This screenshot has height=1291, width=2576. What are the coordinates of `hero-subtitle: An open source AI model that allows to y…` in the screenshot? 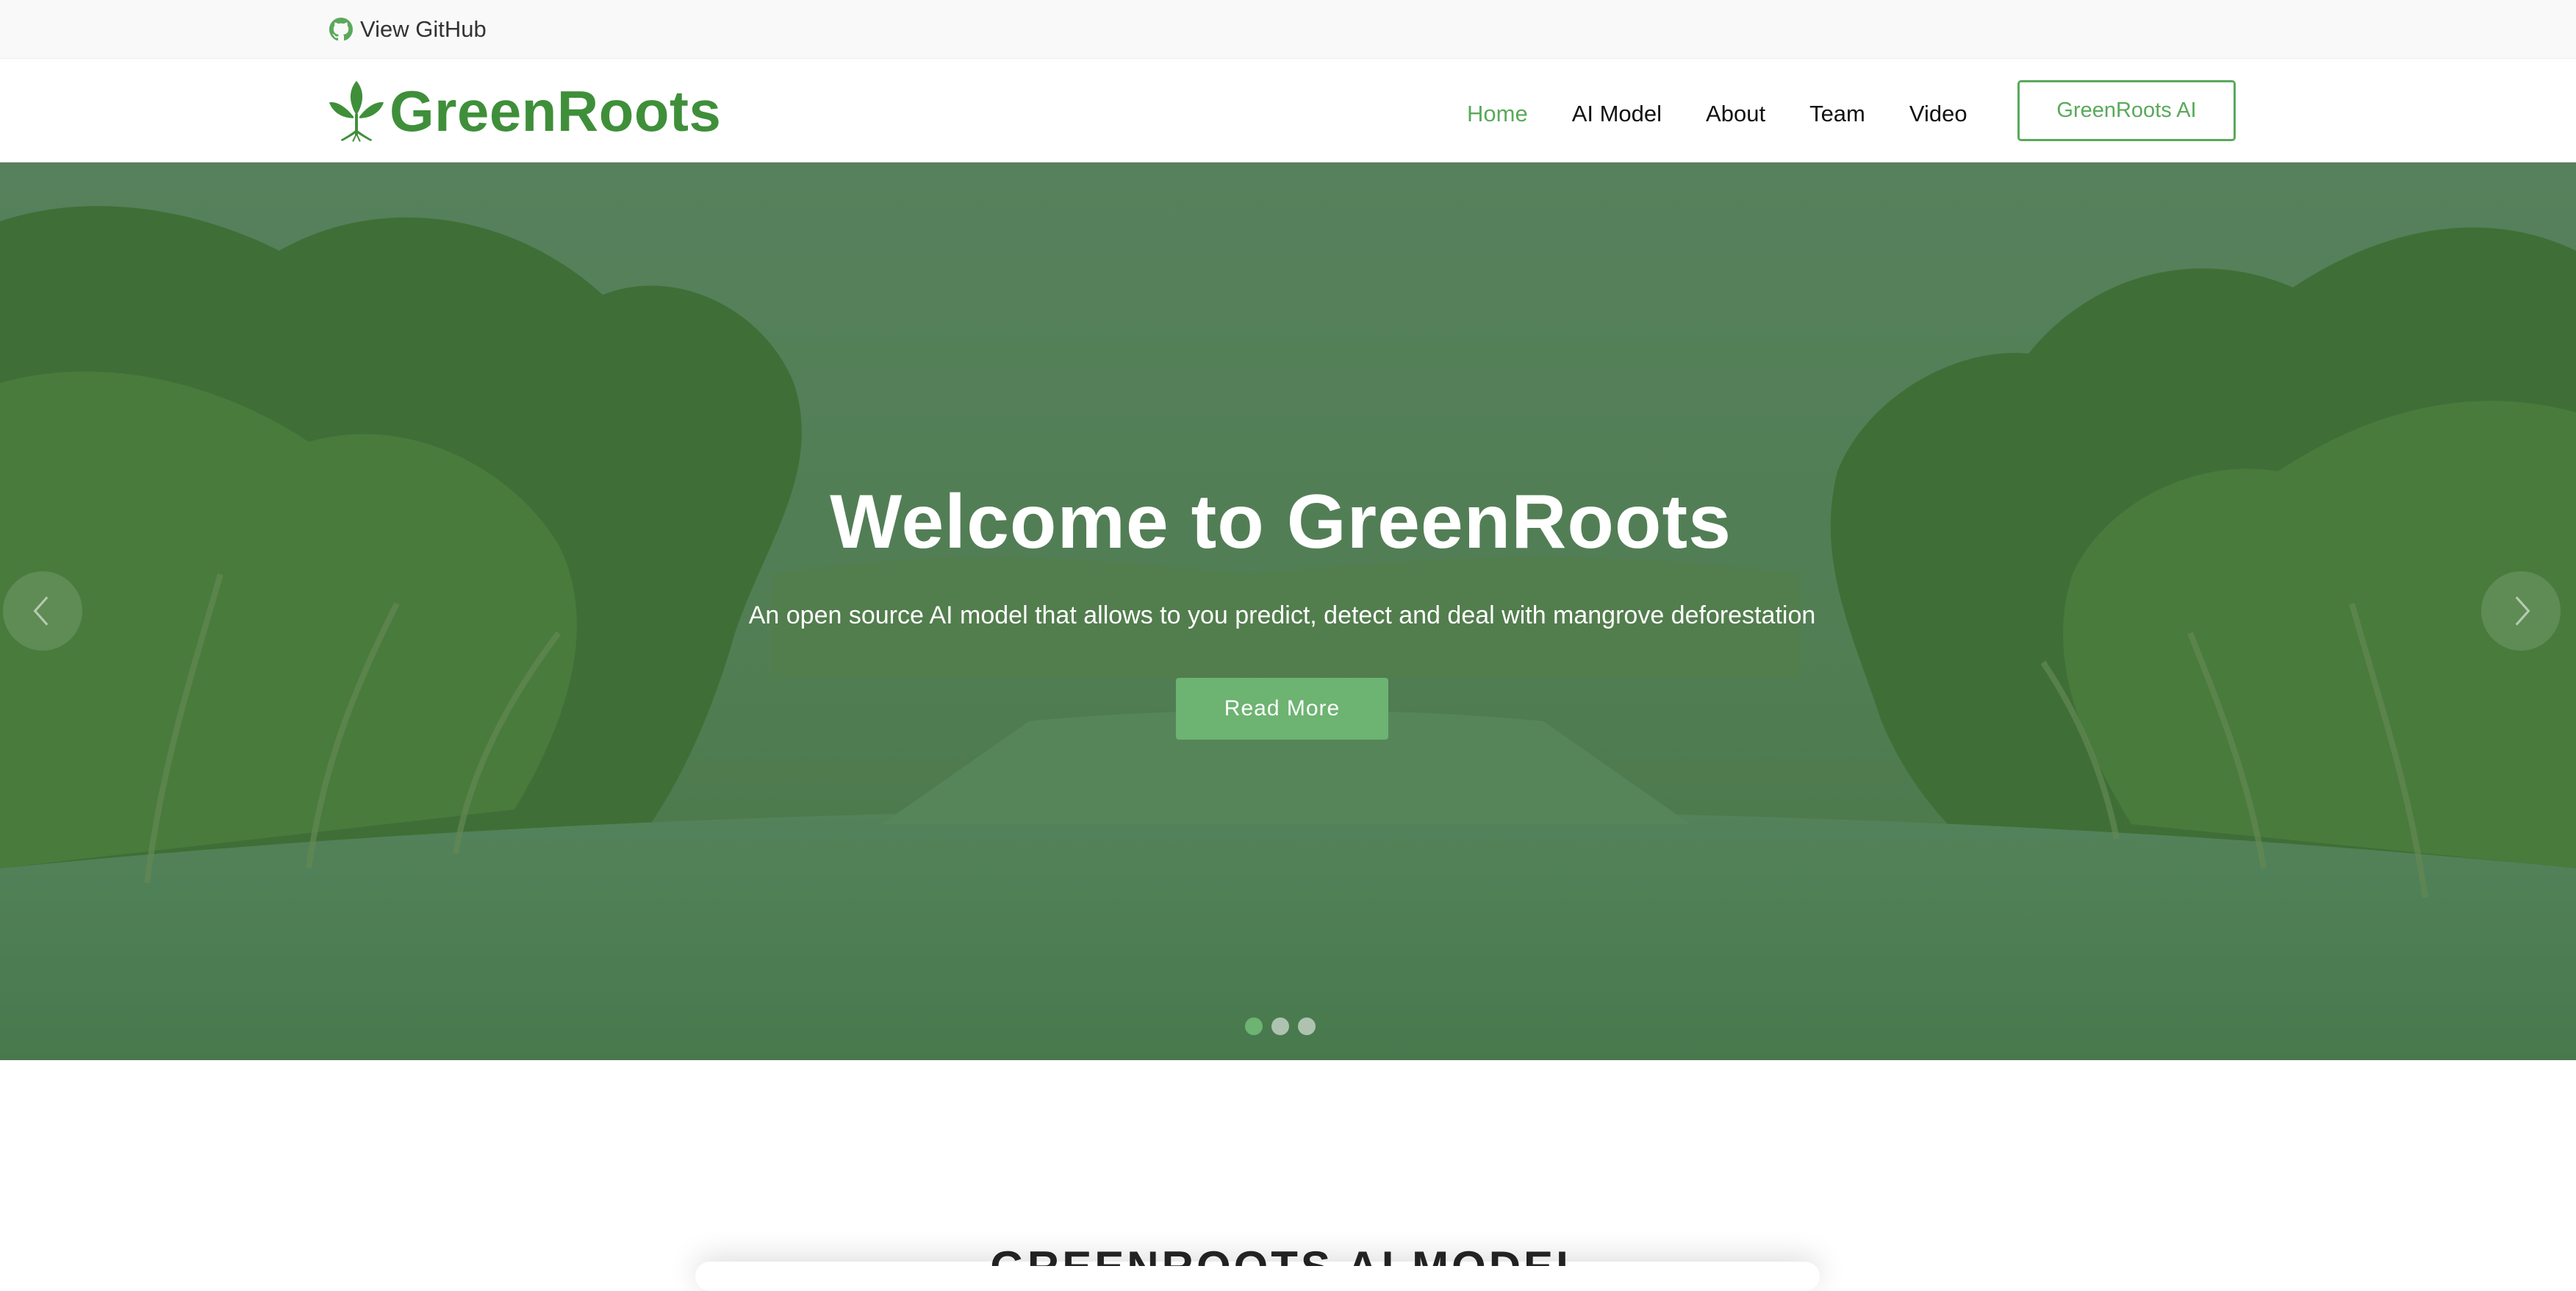 It's located at (1282, 615).